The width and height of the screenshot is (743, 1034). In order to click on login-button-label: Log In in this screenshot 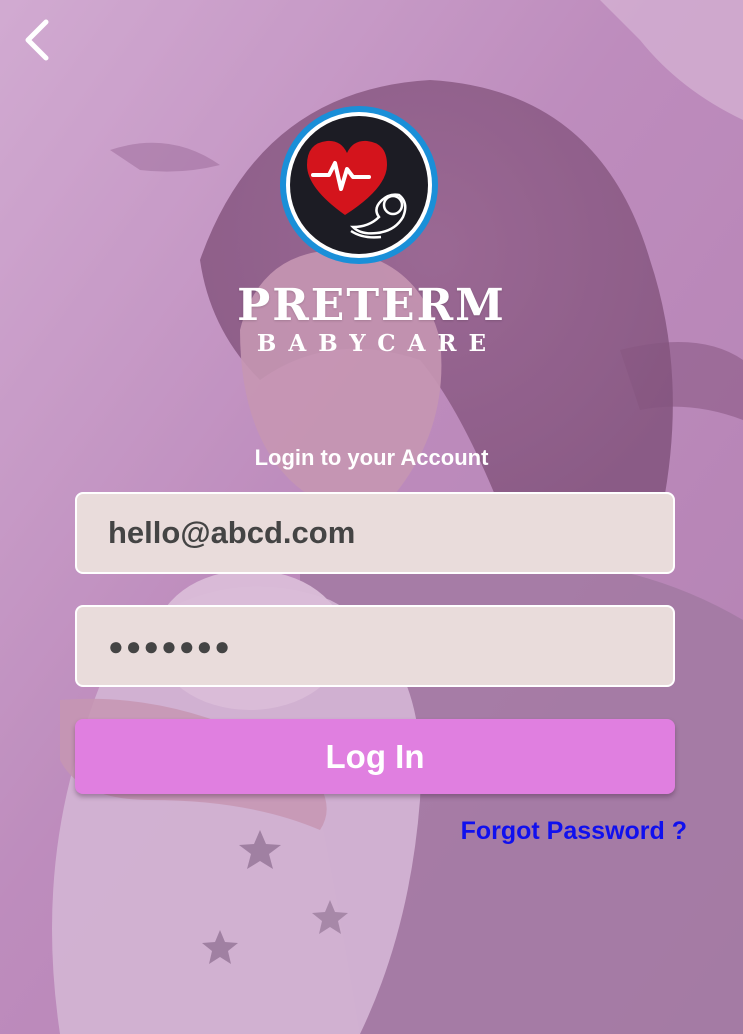, I will do `click(375, 756)`.